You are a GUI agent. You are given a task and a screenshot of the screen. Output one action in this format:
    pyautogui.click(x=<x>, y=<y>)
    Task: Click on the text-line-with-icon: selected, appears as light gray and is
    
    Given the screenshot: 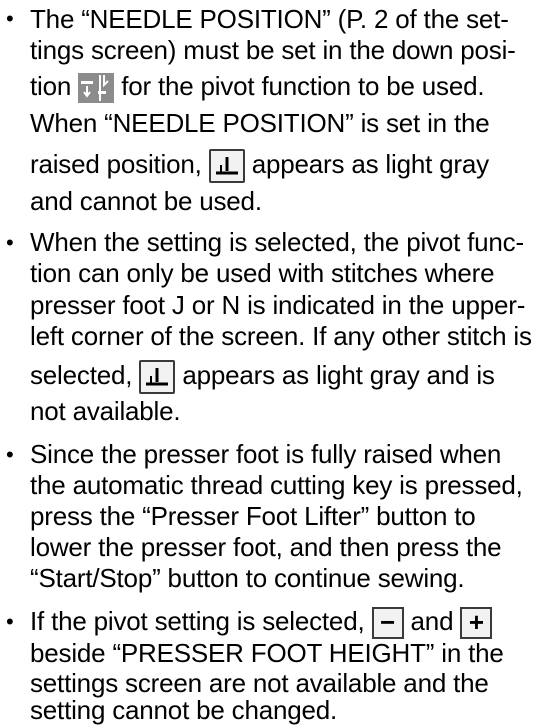 What is the action you would take?
    pyautogui.click(x=262, y=377)
    